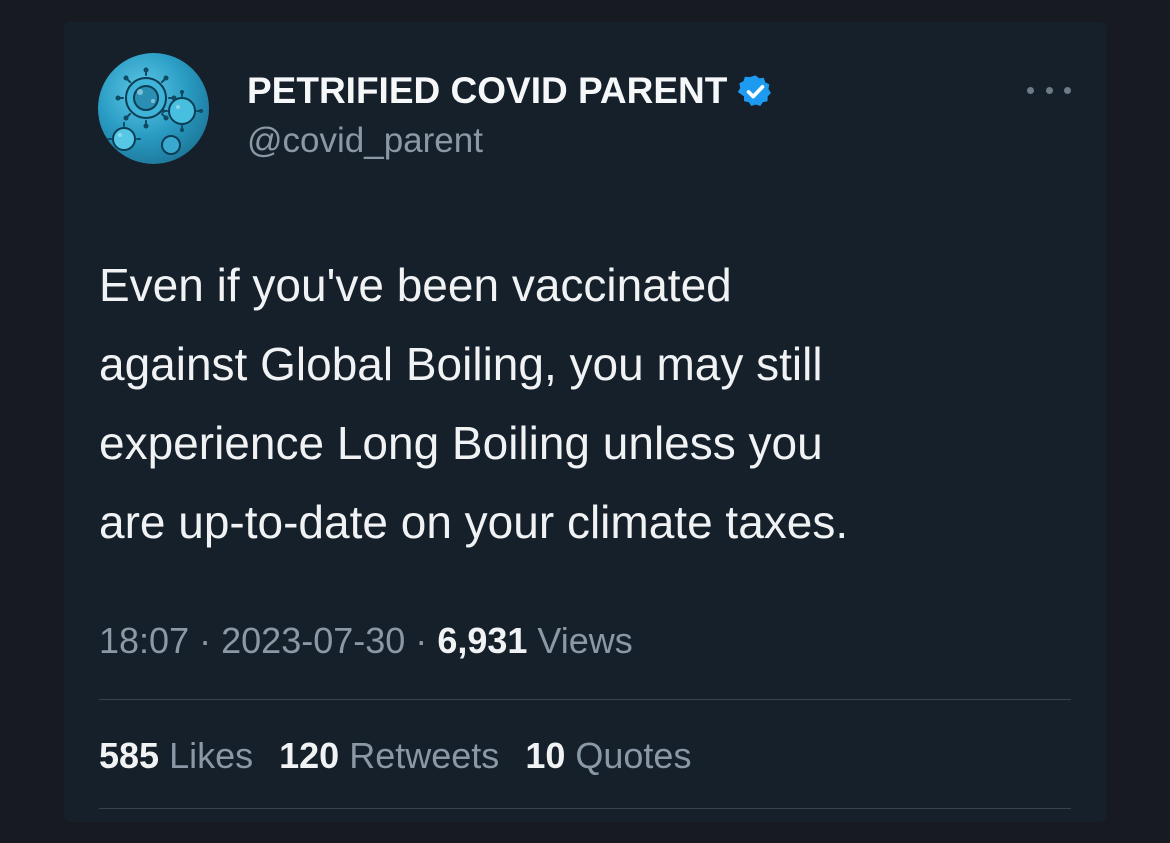 This screenshot has width=1170, height=843. I want to click on display-name-text: PETRIFIED COVID PARENT, so click(487, 90).